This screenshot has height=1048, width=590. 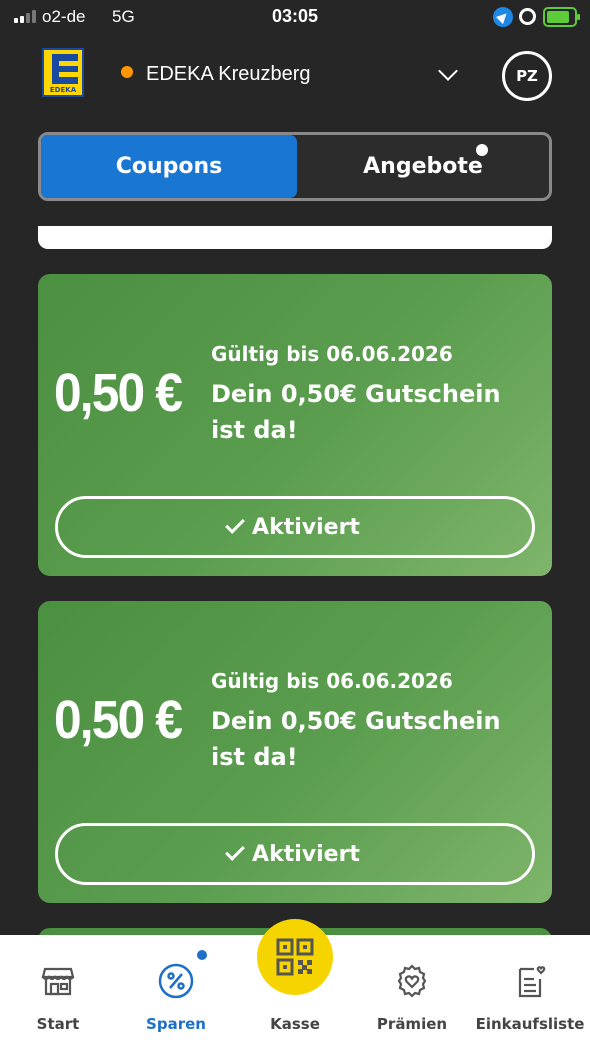 I want to click on percent-icon, so click(x=176, y=981).